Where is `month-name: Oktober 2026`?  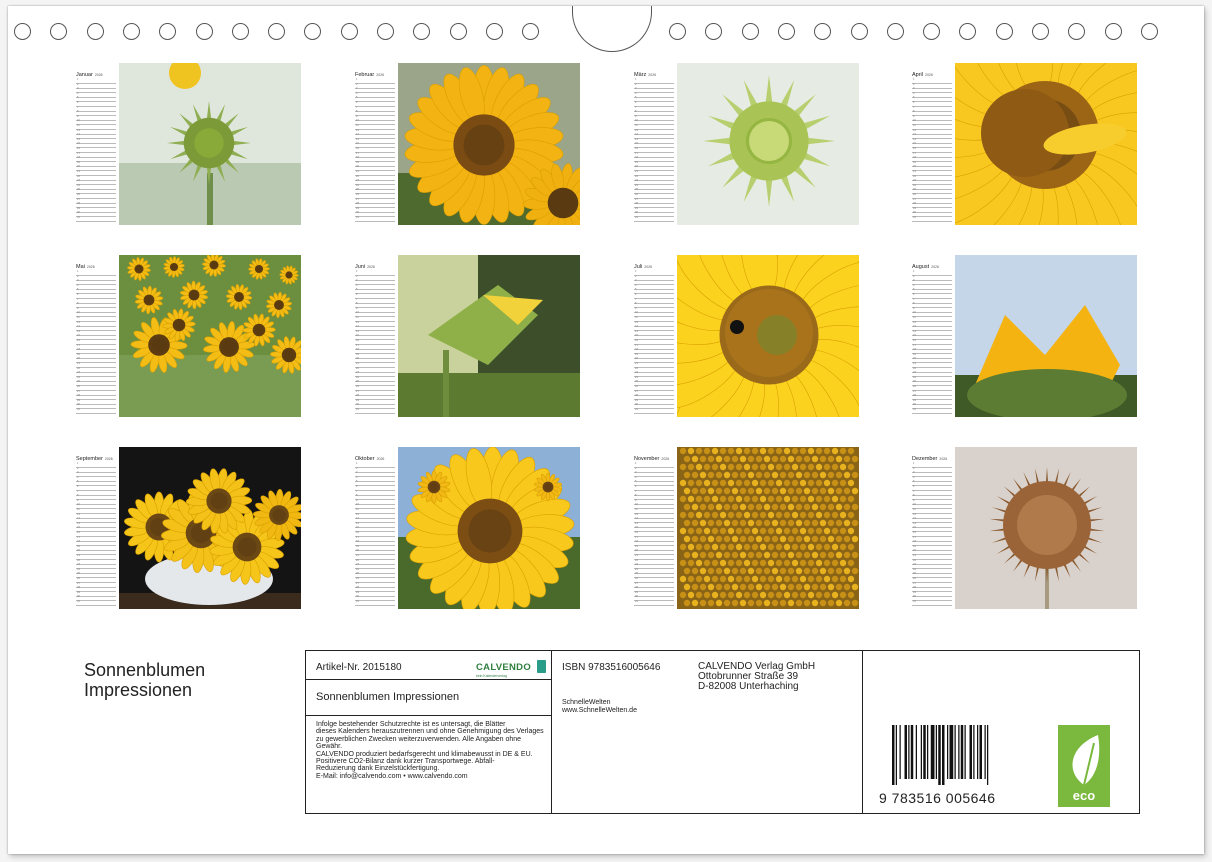
month-name: Oktober 2026 is located at coordinates (369, 459).